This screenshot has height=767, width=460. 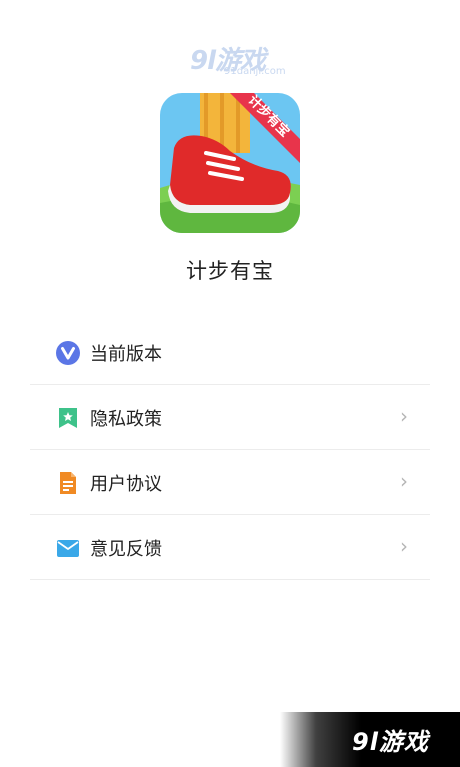 I want to click on menu-item-feedback: 意见反馈 ›, so click(x=230, y=547).